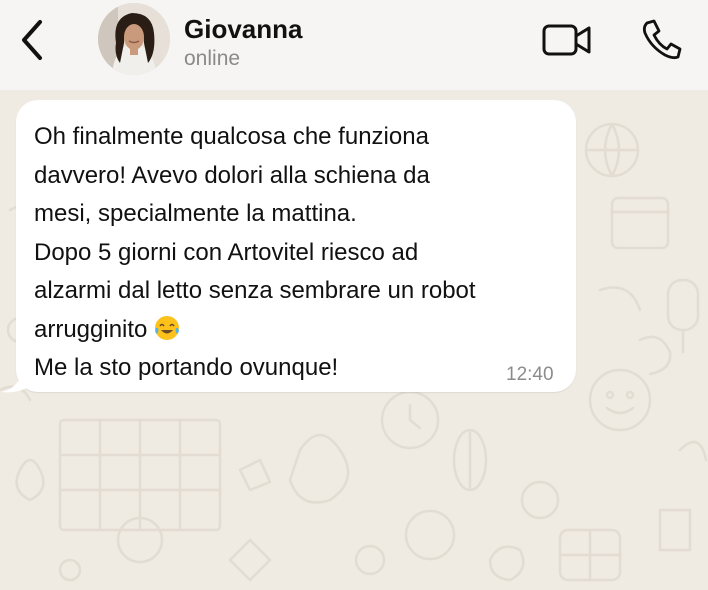 This screenshot has width=708, height=590. What do you see at coordinates (232, 175) in the screenshot?
I see `message-line: davvero! Avevo dolori alla schiena da` at bounding box center [232, 175].